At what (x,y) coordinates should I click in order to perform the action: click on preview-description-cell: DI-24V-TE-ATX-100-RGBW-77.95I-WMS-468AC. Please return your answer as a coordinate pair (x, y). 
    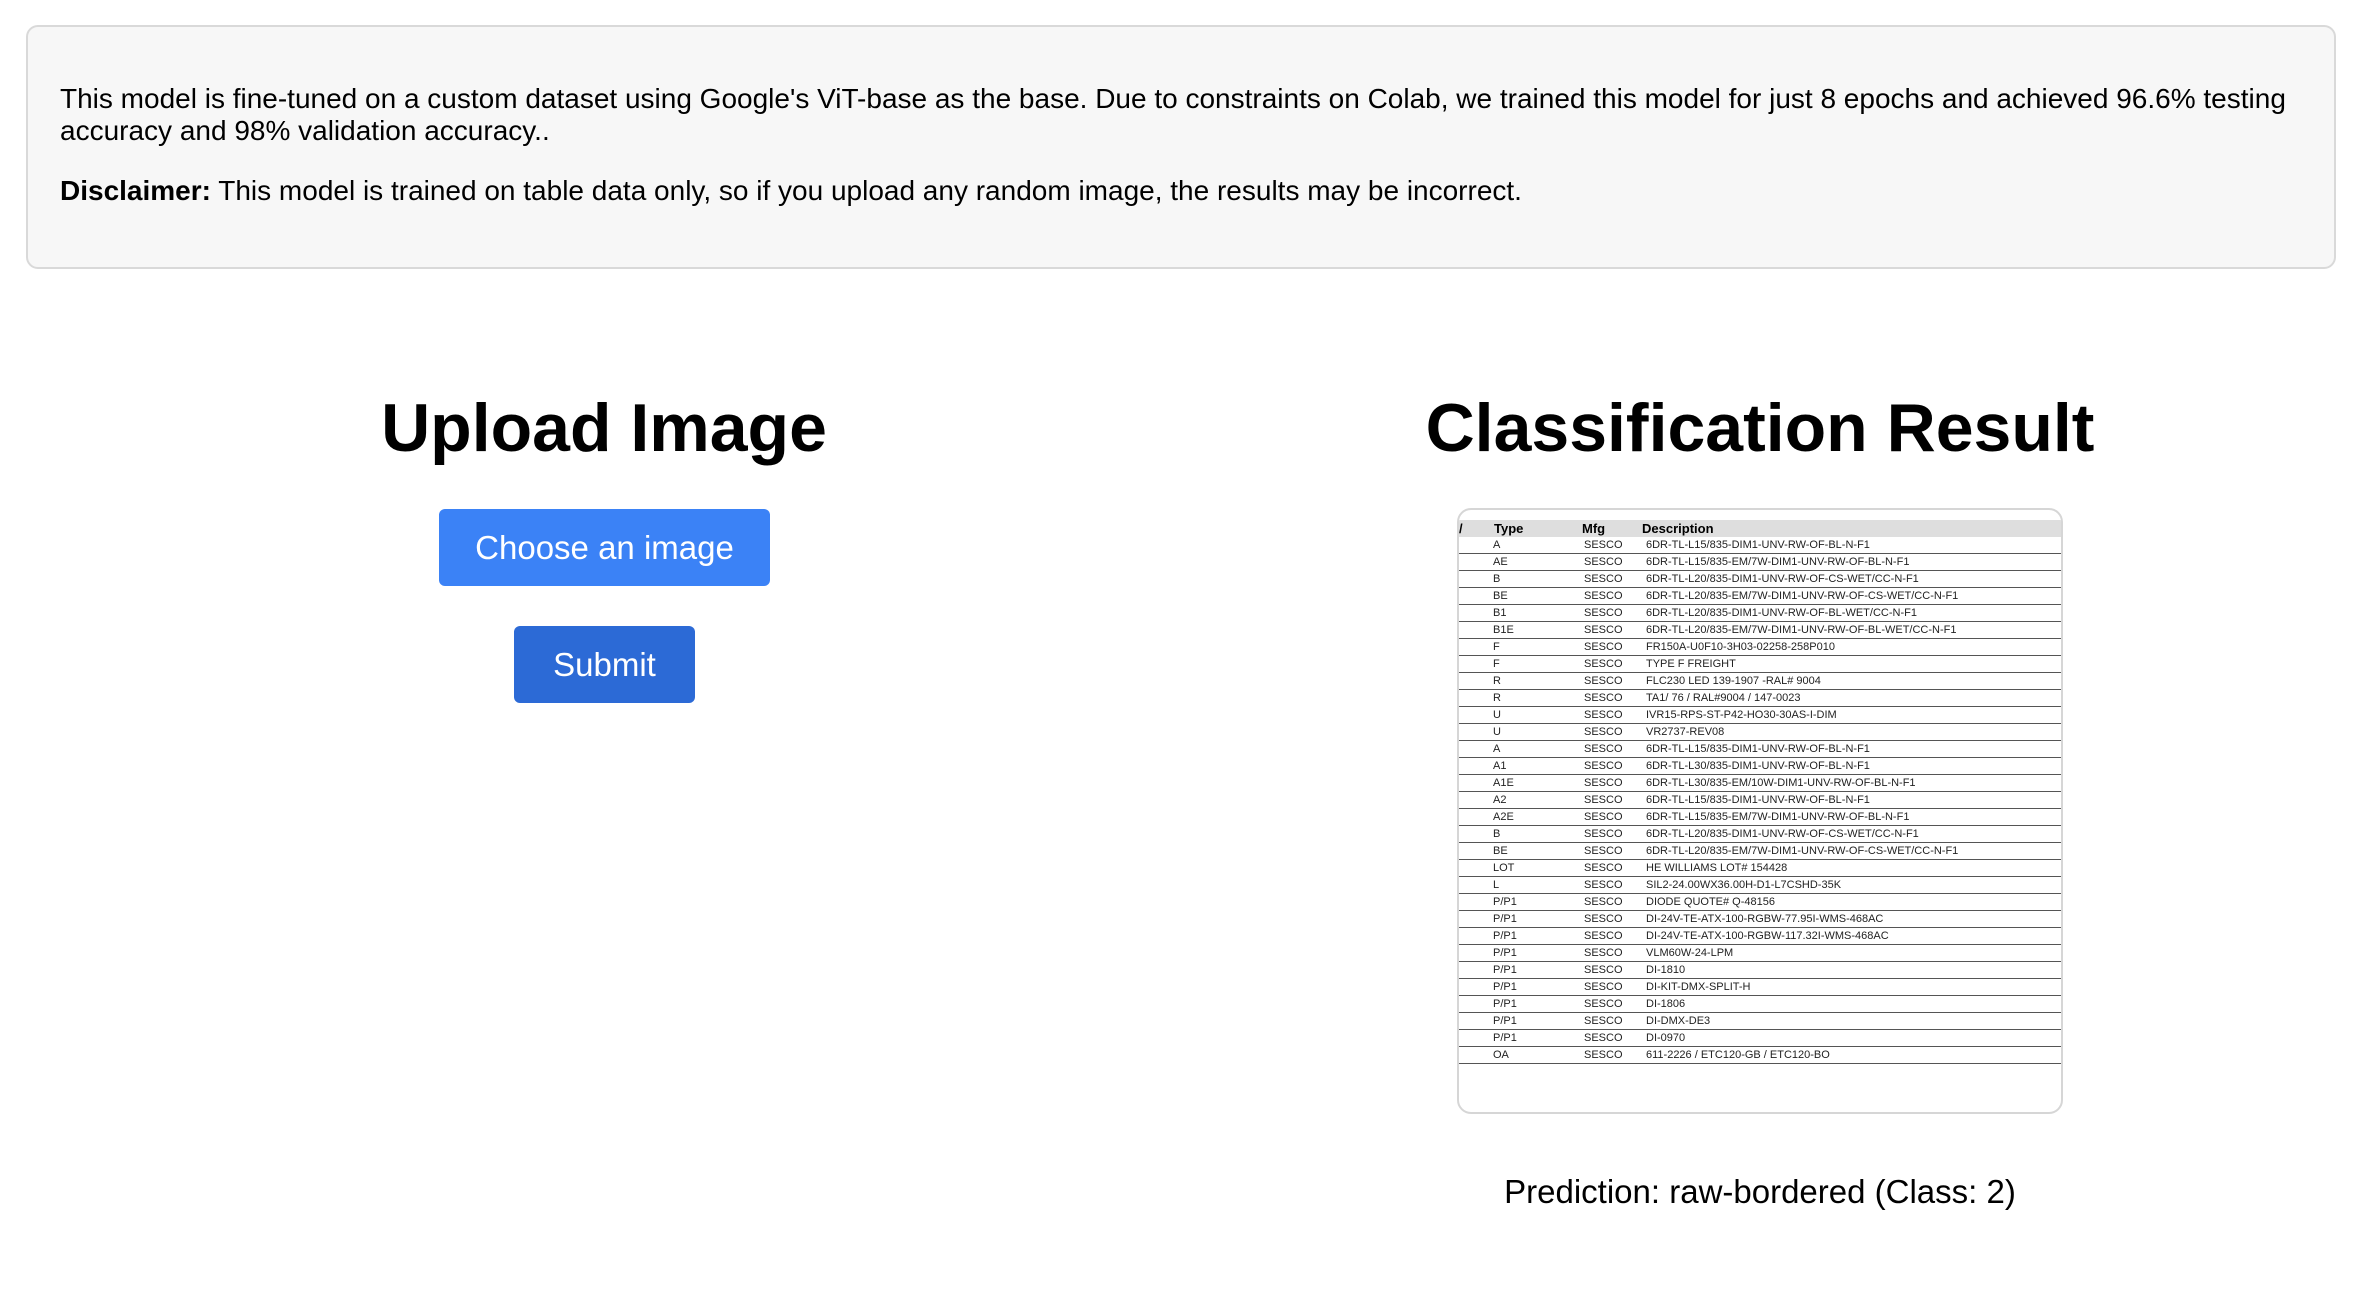
    Looking at the image, I should click on (1851, 919).